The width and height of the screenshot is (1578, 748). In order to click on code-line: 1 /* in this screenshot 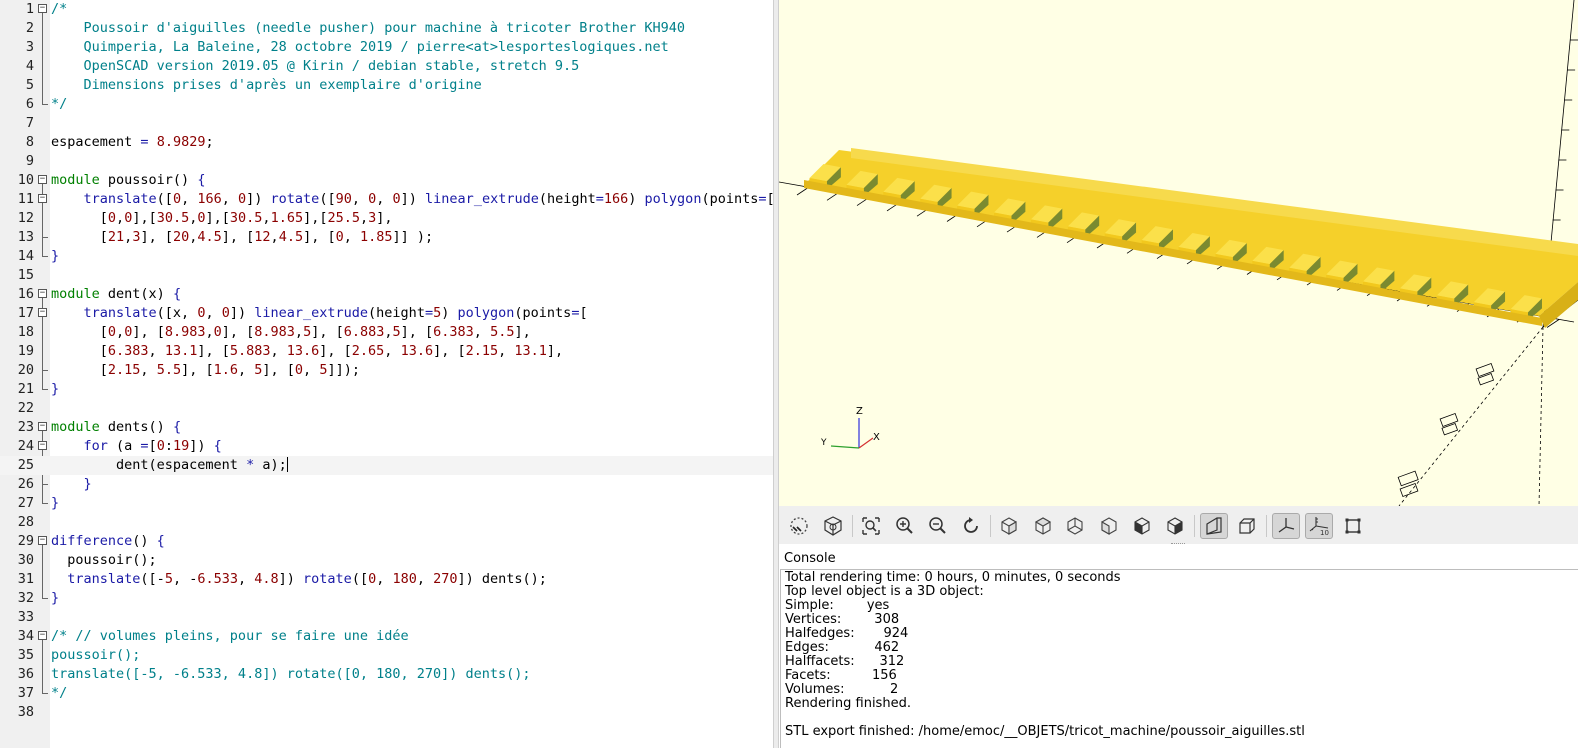, I will do `click(386, 9)`.